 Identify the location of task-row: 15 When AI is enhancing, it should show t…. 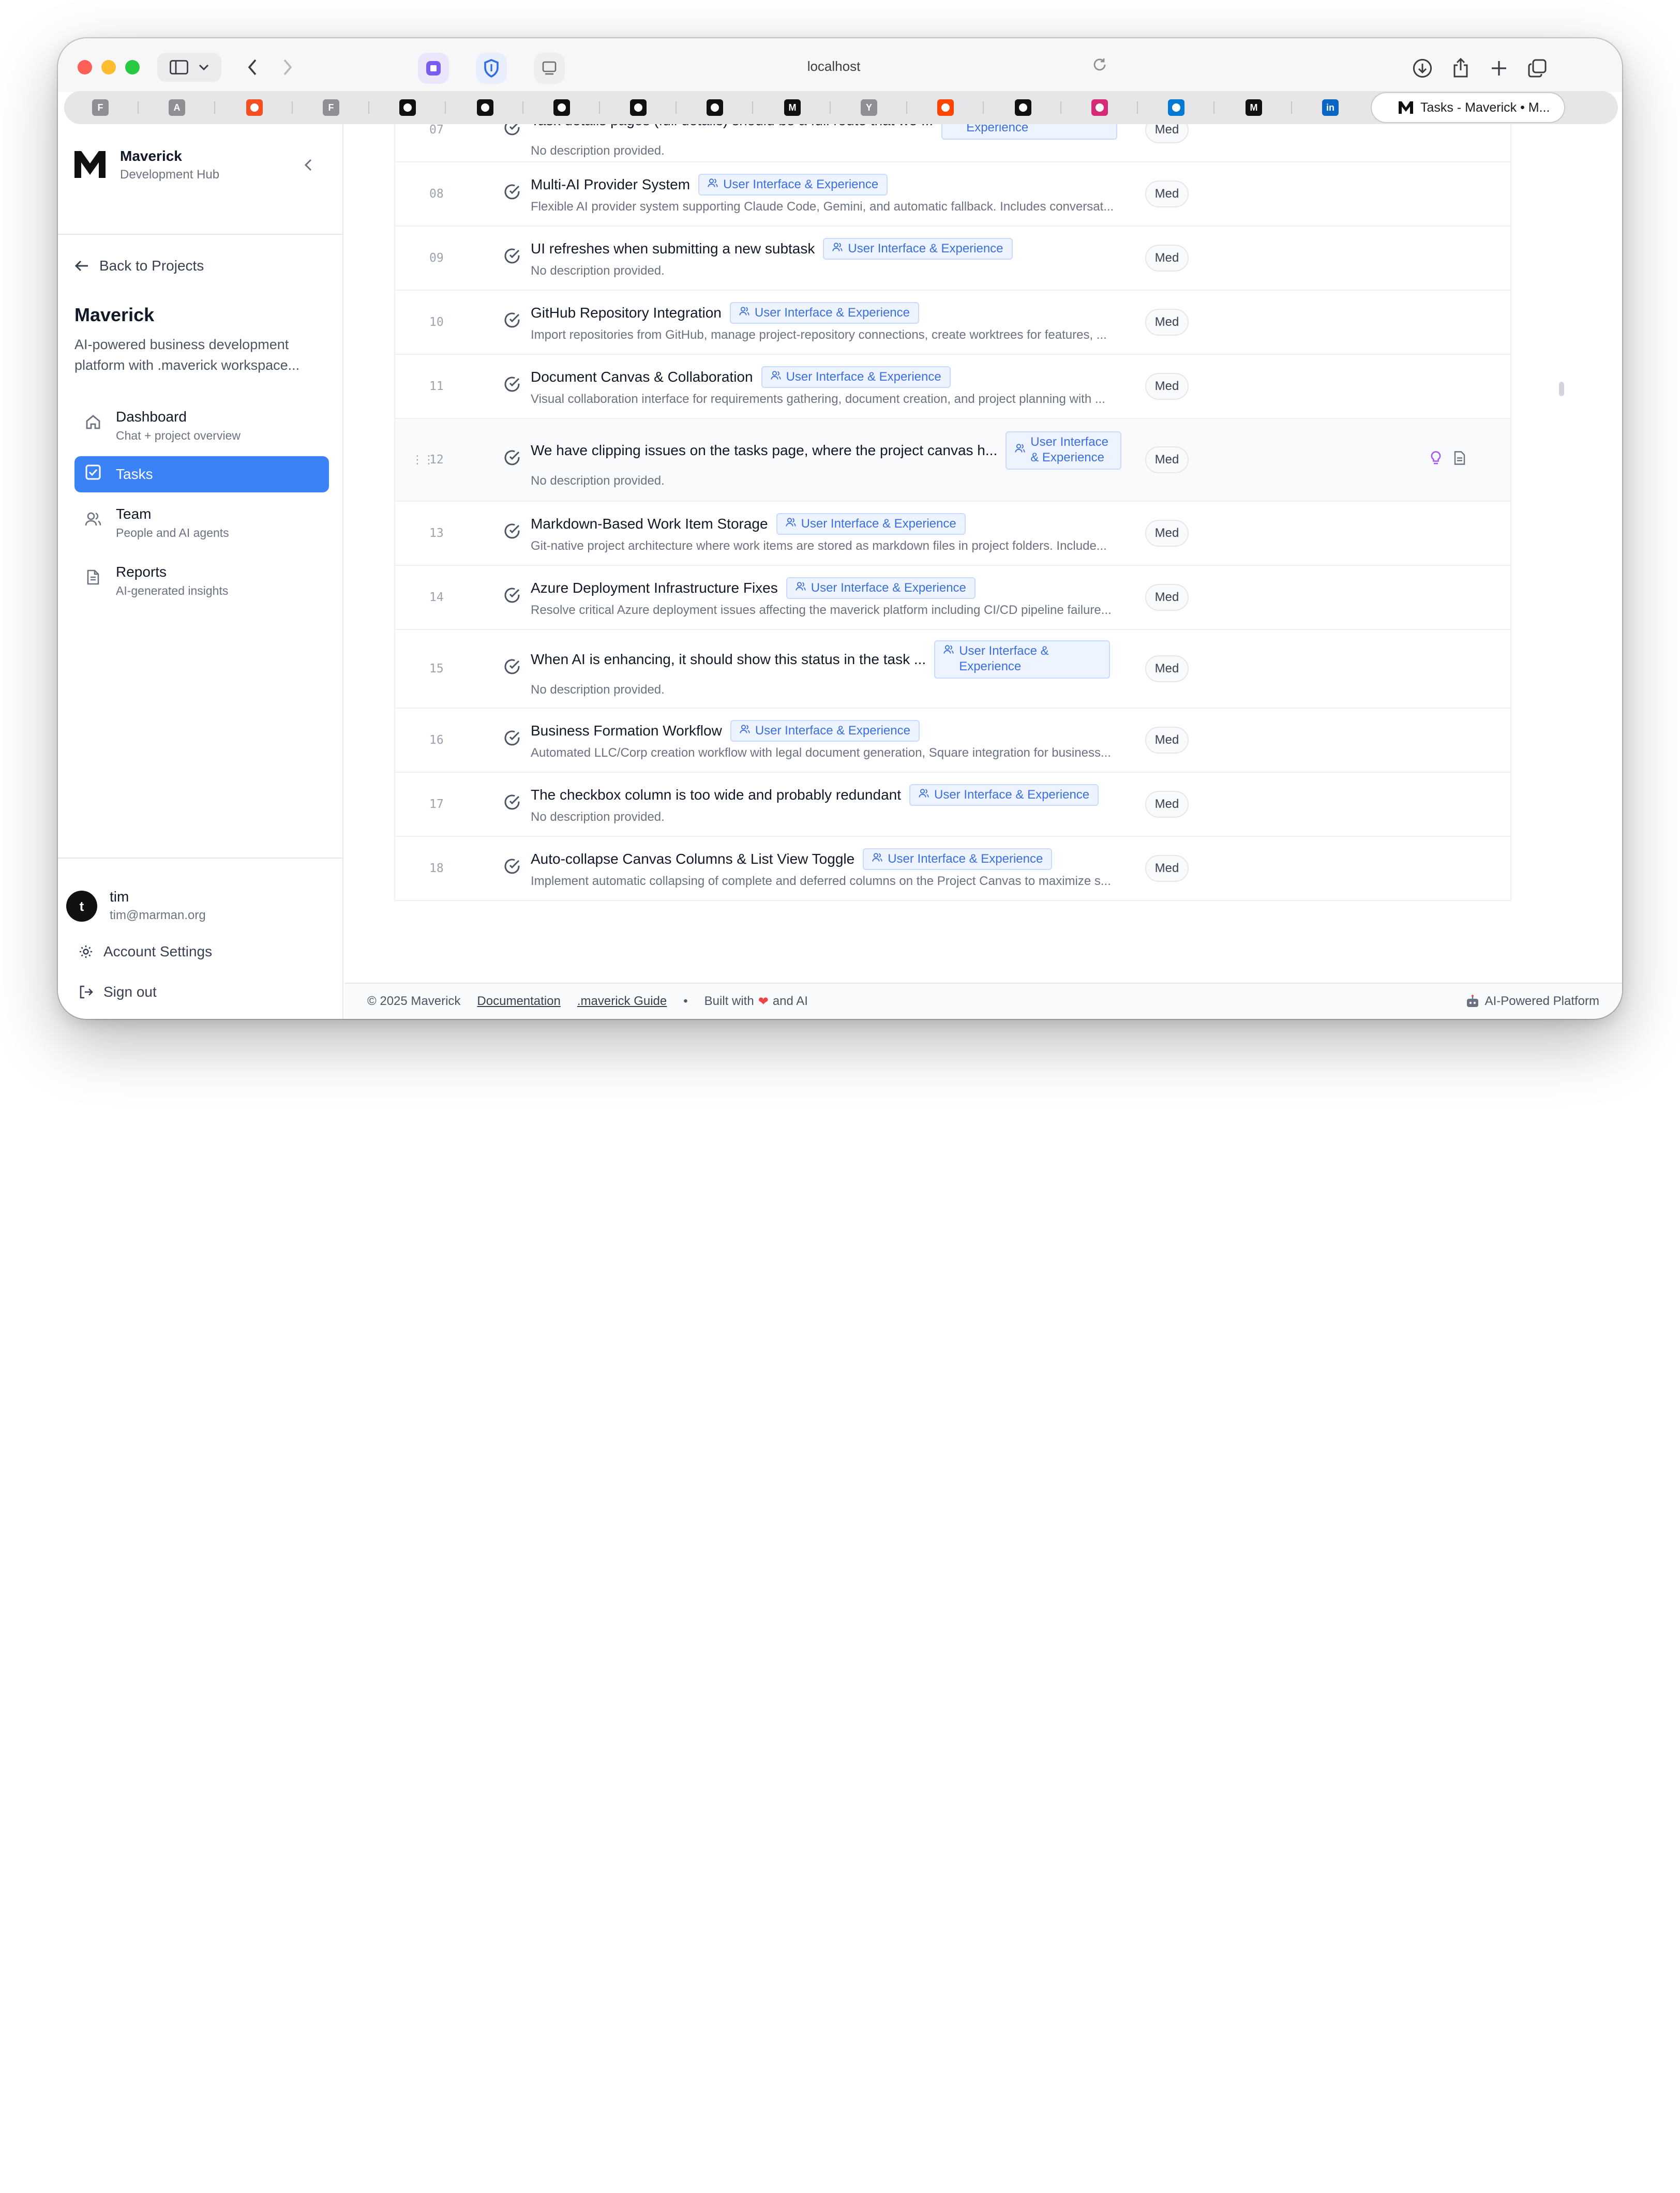
(953, 669).